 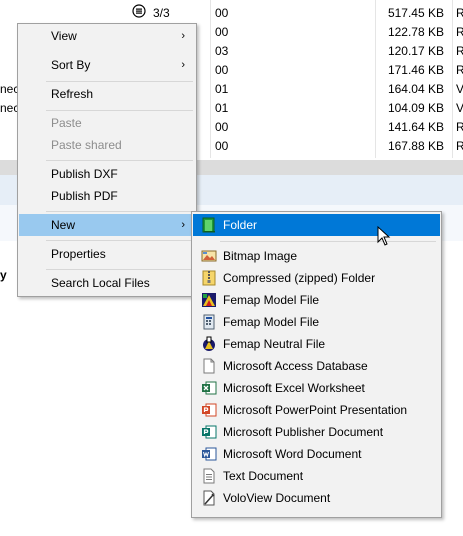 I want to click on status-circle-icon, so click(x=139, y=11).